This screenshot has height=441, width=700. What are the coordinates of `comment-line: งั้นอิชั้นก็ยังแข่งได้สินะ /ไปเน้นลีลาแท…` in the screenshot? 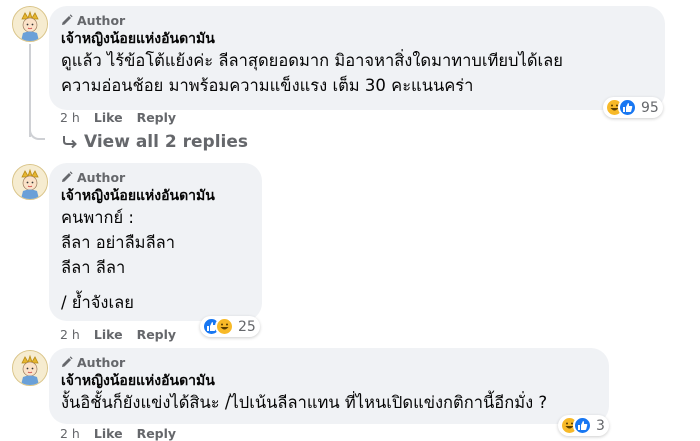 It's located at (304, 402).